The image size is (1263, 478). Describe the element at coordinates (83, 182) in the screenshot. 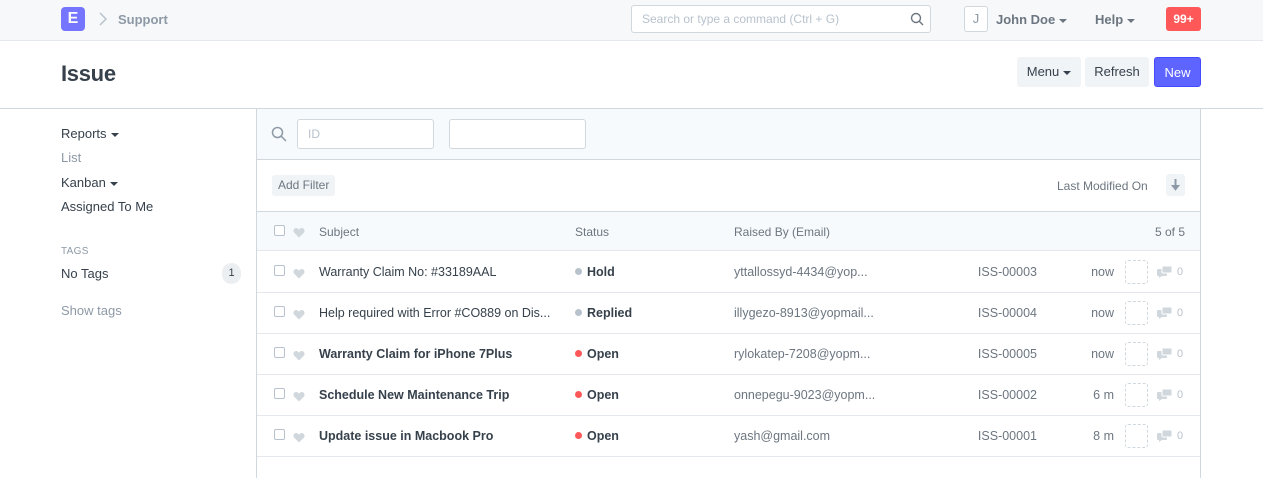

I see `sidebar-item-label: Kanban` at that location.